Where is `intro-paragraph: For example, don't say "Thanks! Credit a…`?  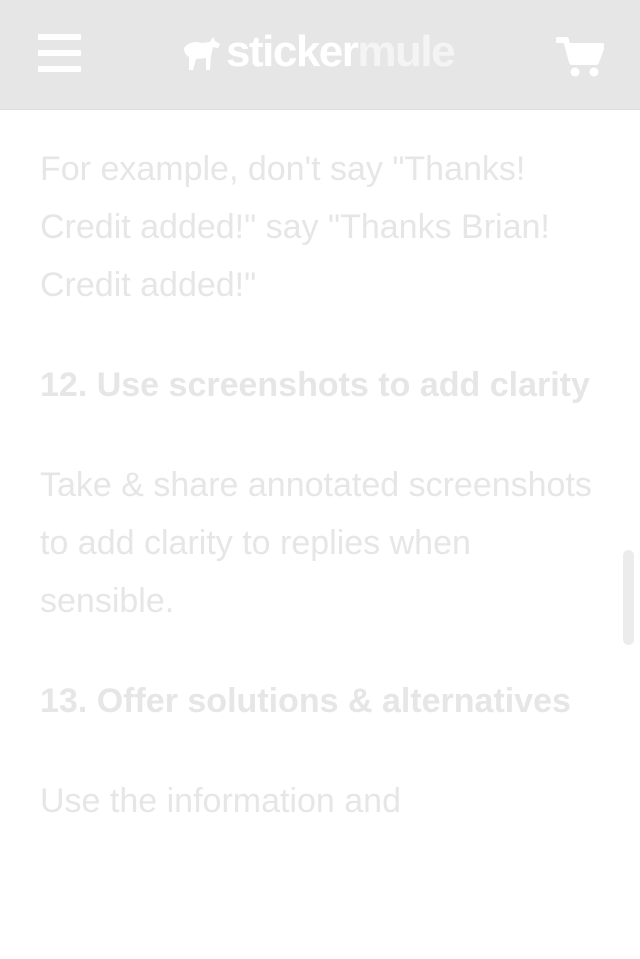
intro-paragraph: For example, don't say "Thanks! Credit a… is located at coordinates (295, 227).